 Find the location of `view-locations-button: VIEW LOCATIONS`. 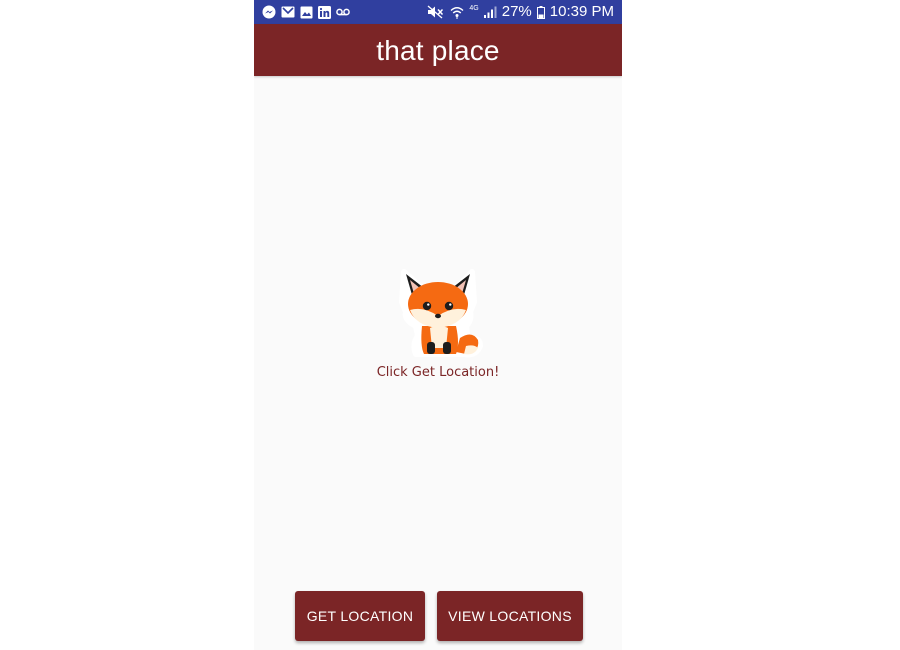

view-locations-button: VIEW LOCATIONS is located at coordinates (510, 616).